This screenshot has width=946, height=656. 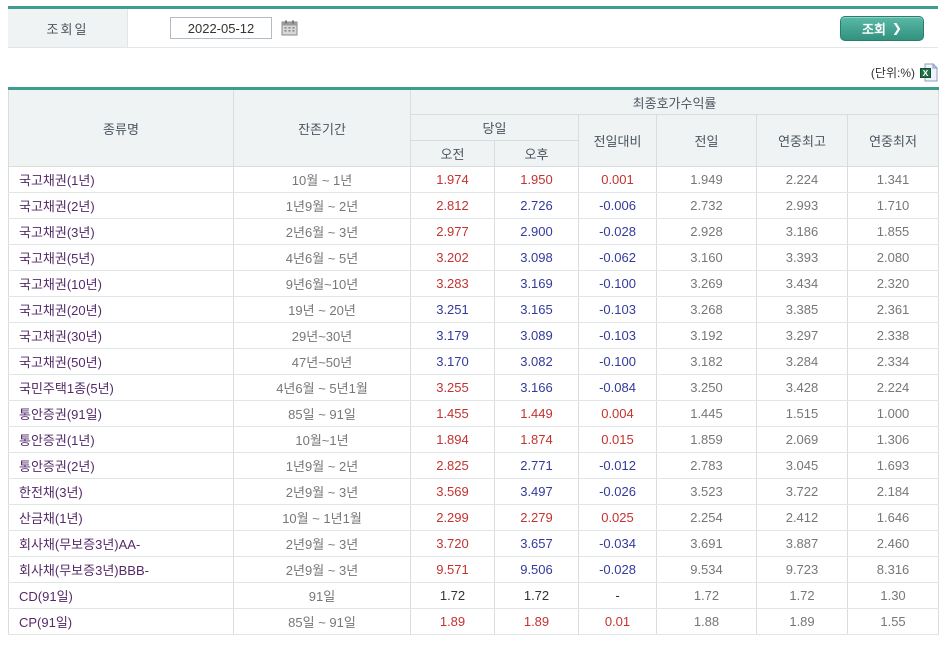 I want to click on query-date-label: 조회일, so click(x=67, y=29).